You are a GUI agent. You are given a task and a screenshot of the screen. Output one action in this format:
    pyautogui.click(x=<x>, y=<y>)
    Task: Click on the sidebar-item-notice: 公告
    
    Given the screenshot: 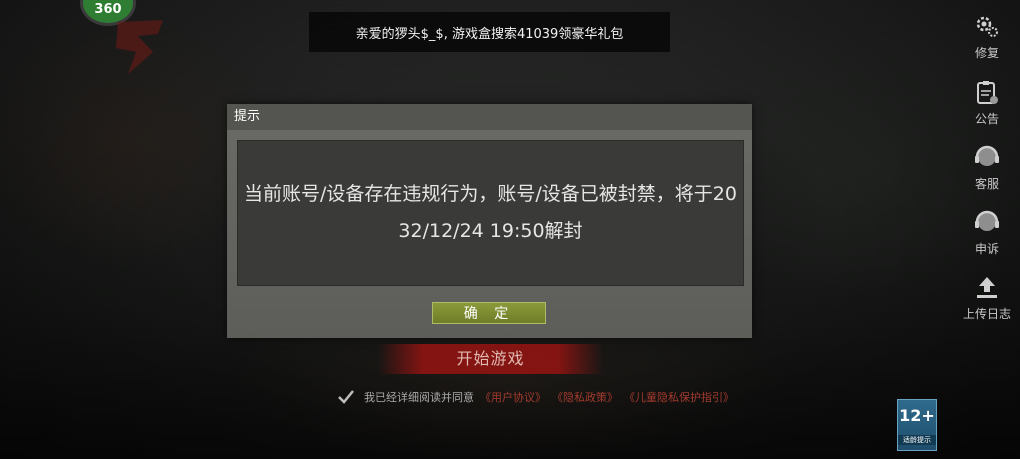 What is the action you would take?
    pyautogui.click(x=987, y=102)
    